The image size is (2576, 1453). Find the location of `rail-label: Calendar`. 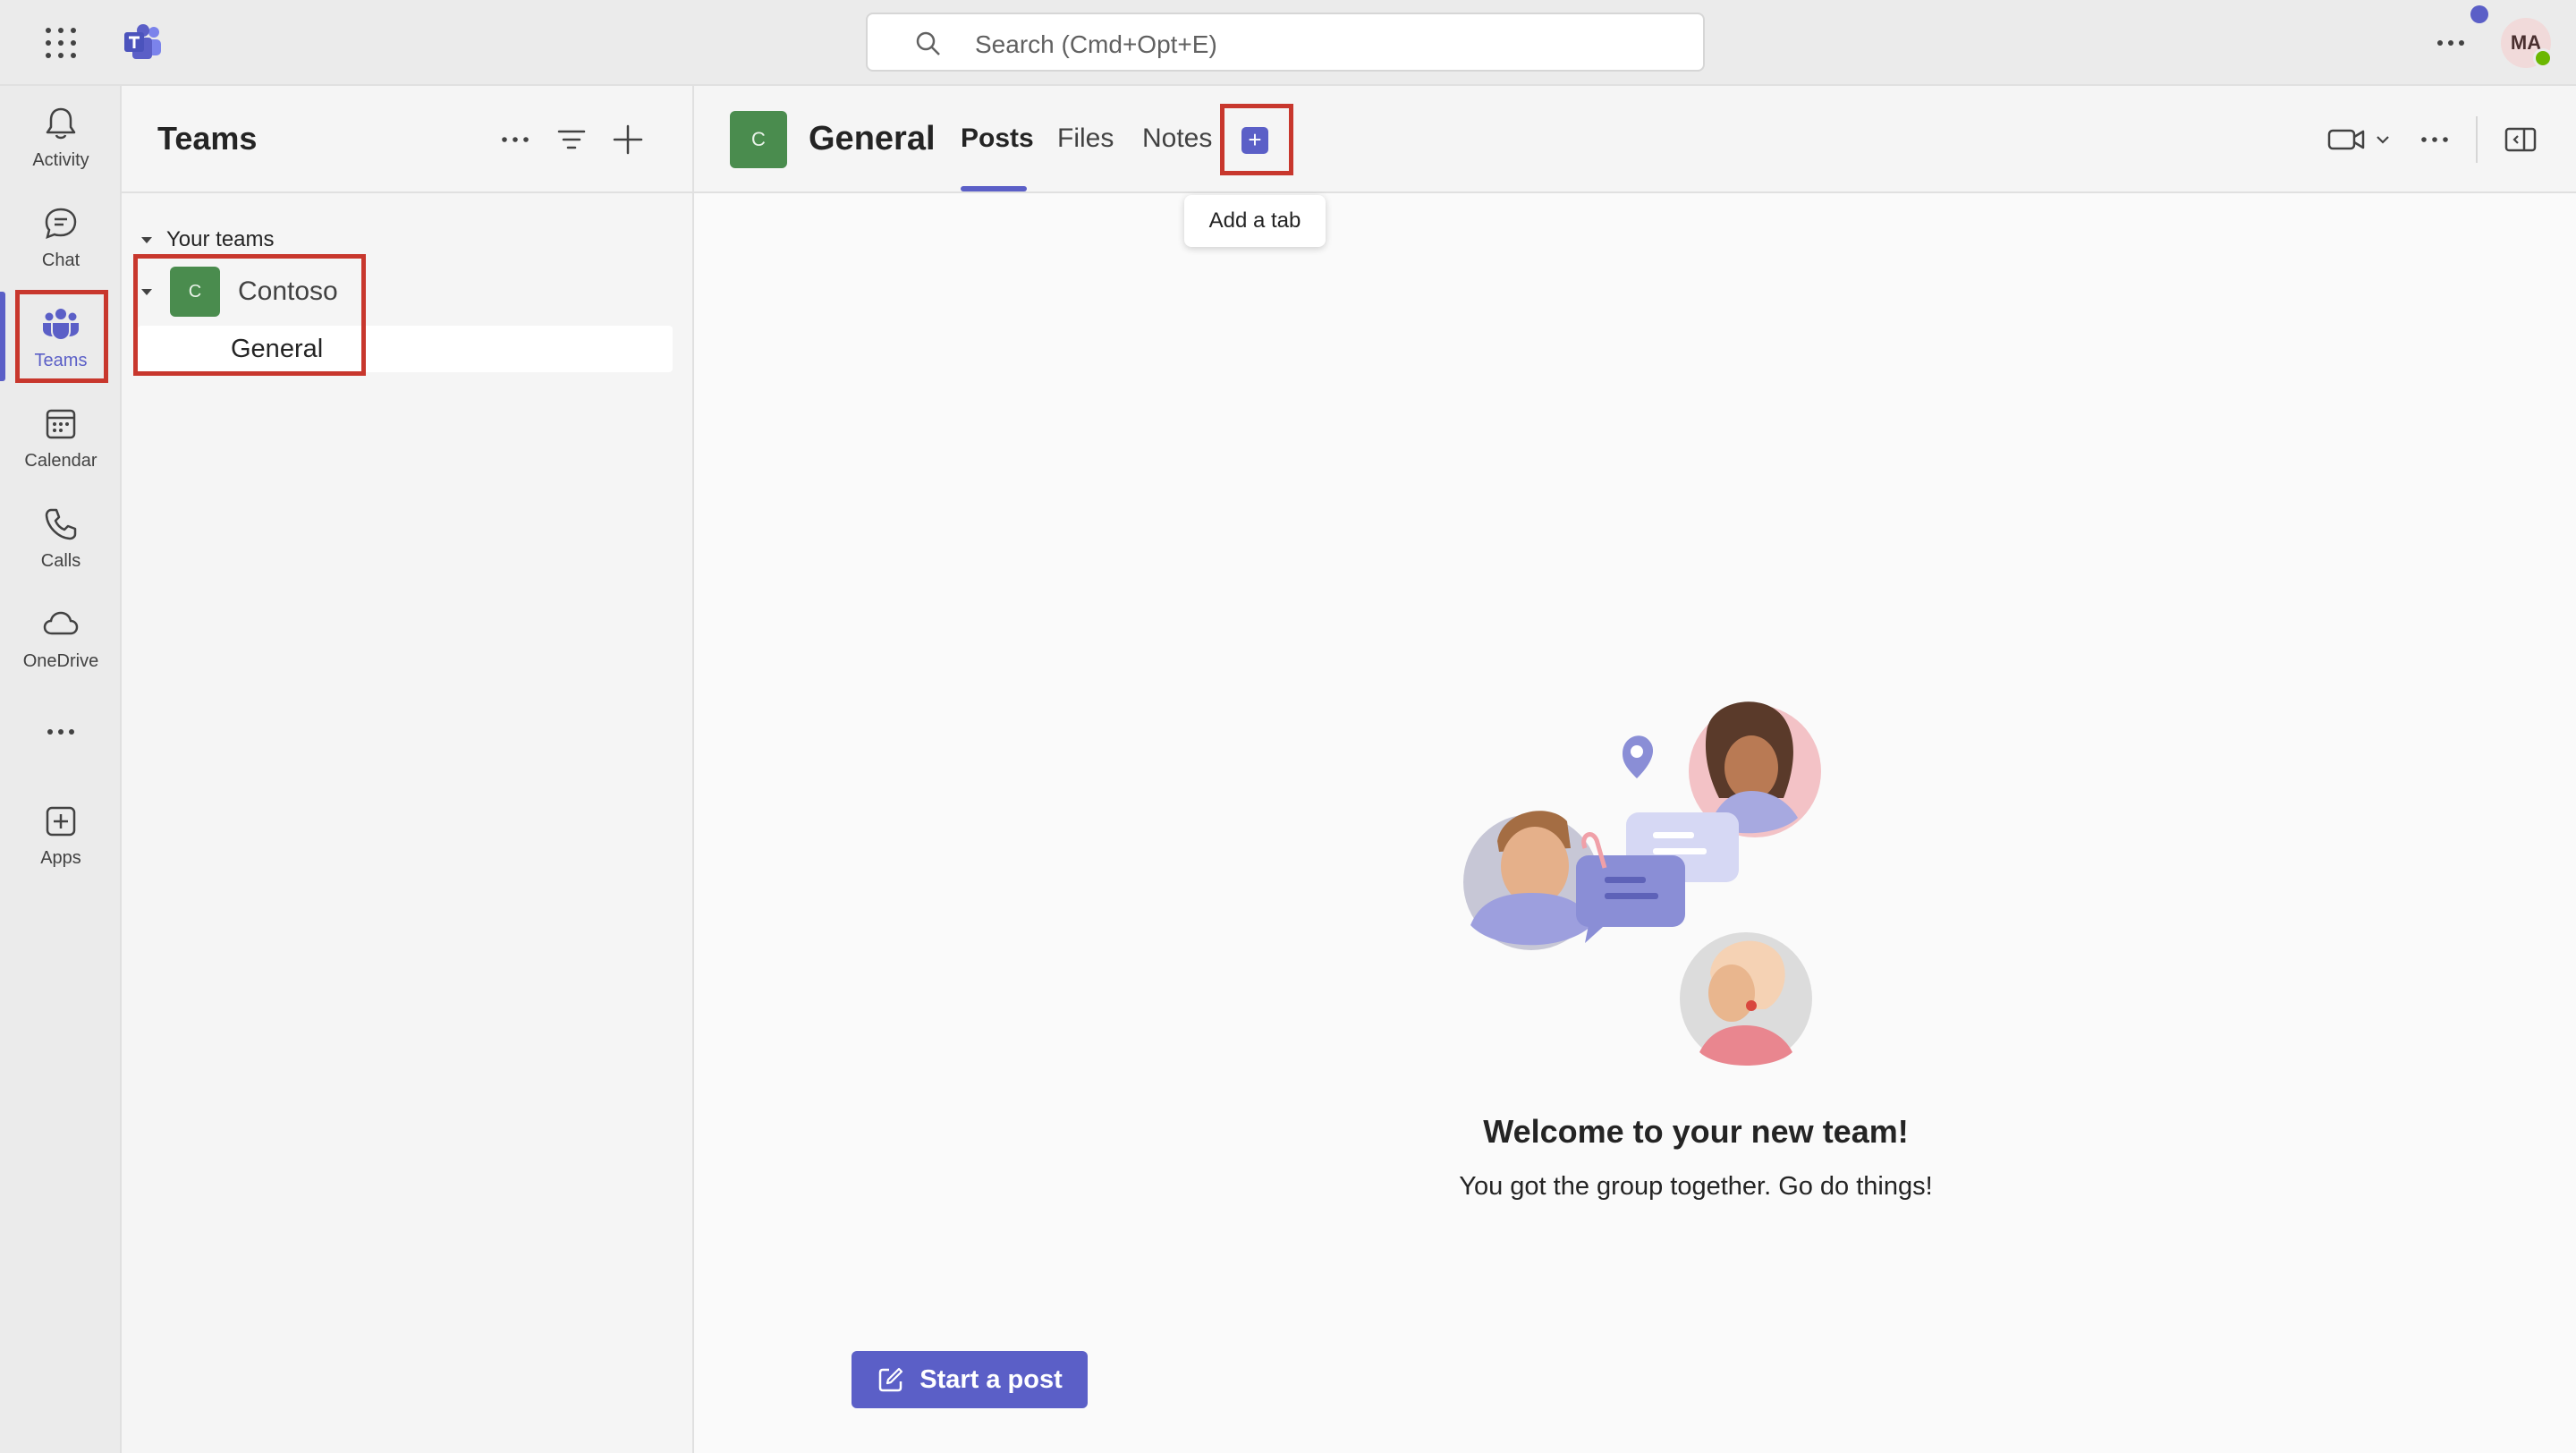

rail-label: Calendar is located at coordinates (60, 461).